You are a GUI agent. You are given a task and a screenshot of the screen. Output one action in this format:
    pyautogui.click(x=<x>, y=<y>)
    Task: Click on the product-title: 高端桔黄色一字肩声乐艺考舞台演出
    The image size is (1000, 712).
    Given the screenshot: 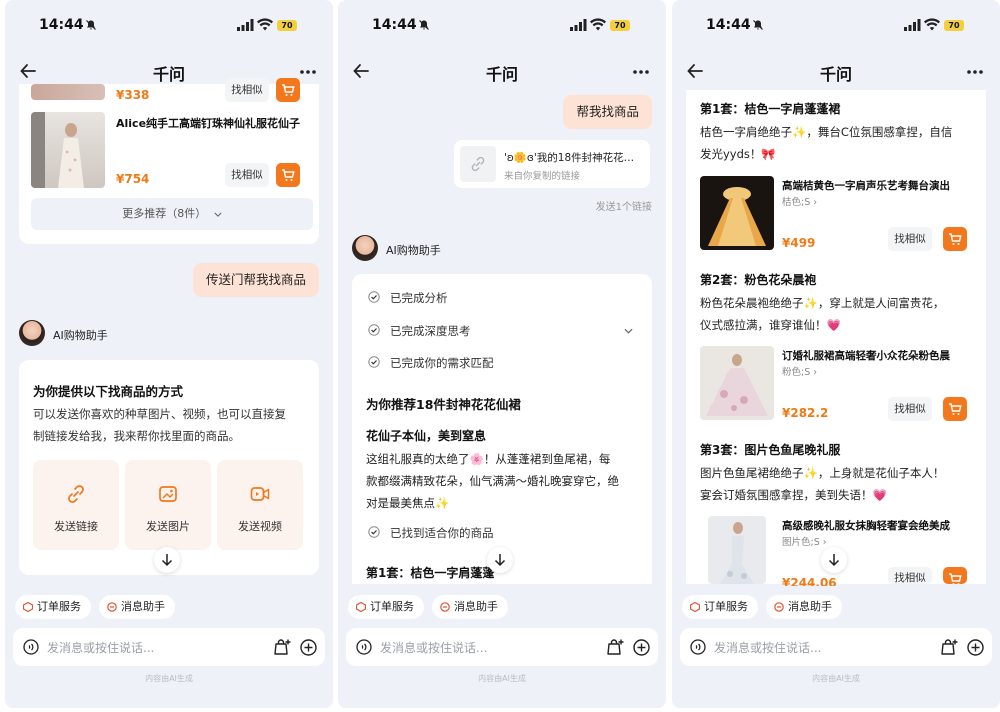 What is the action you would take?
    pyautogui.click(x=866, y=185)
    